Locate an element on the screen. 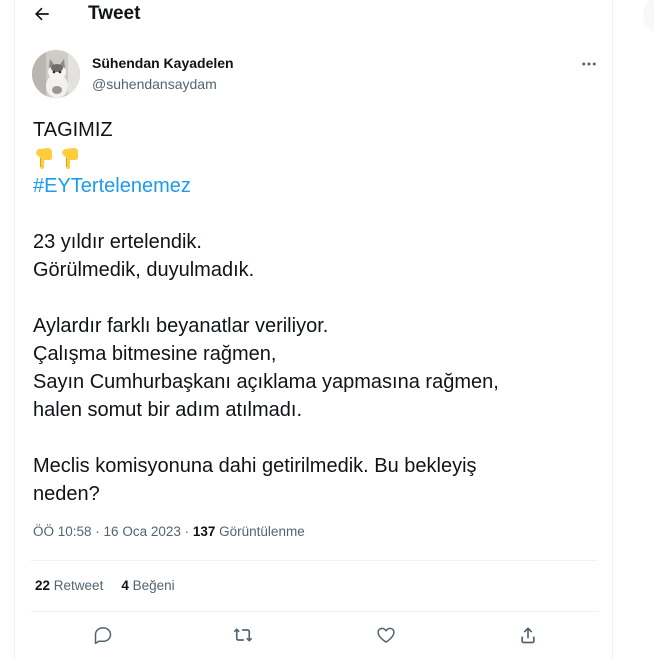 Image resolution: width=654 pixels, height=659 pixels. like-button is located at coordinates (386, 635).